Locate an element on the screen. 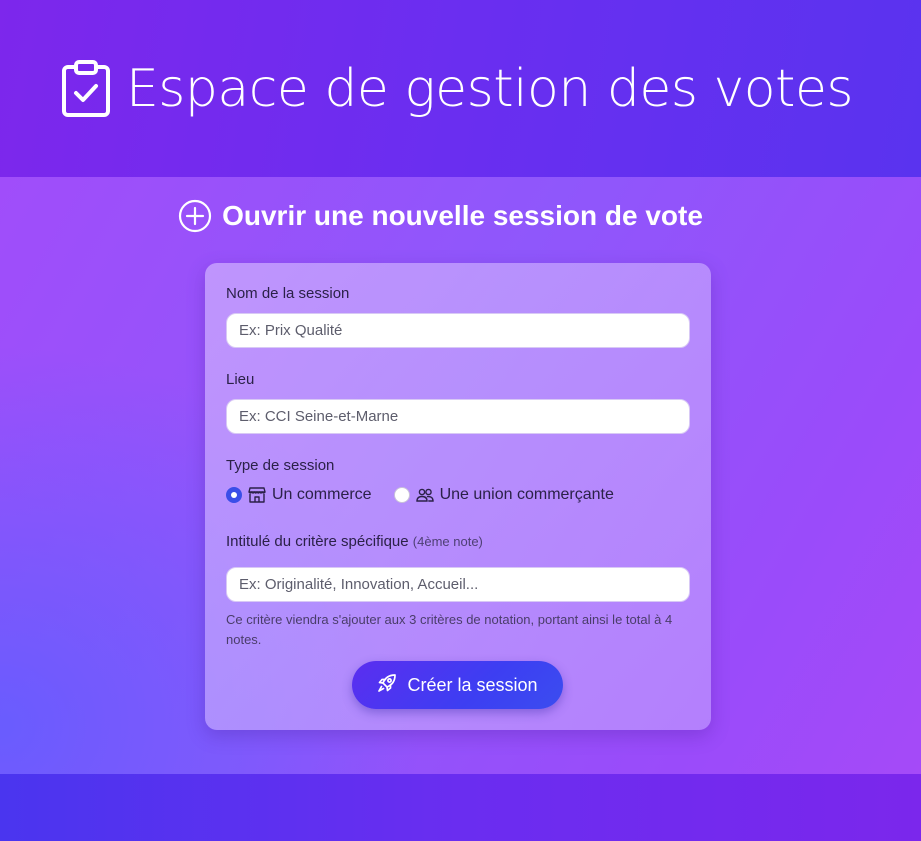 The image size is (921, 841). create-session-label: Créer la session is located at coordinates (472, 684).